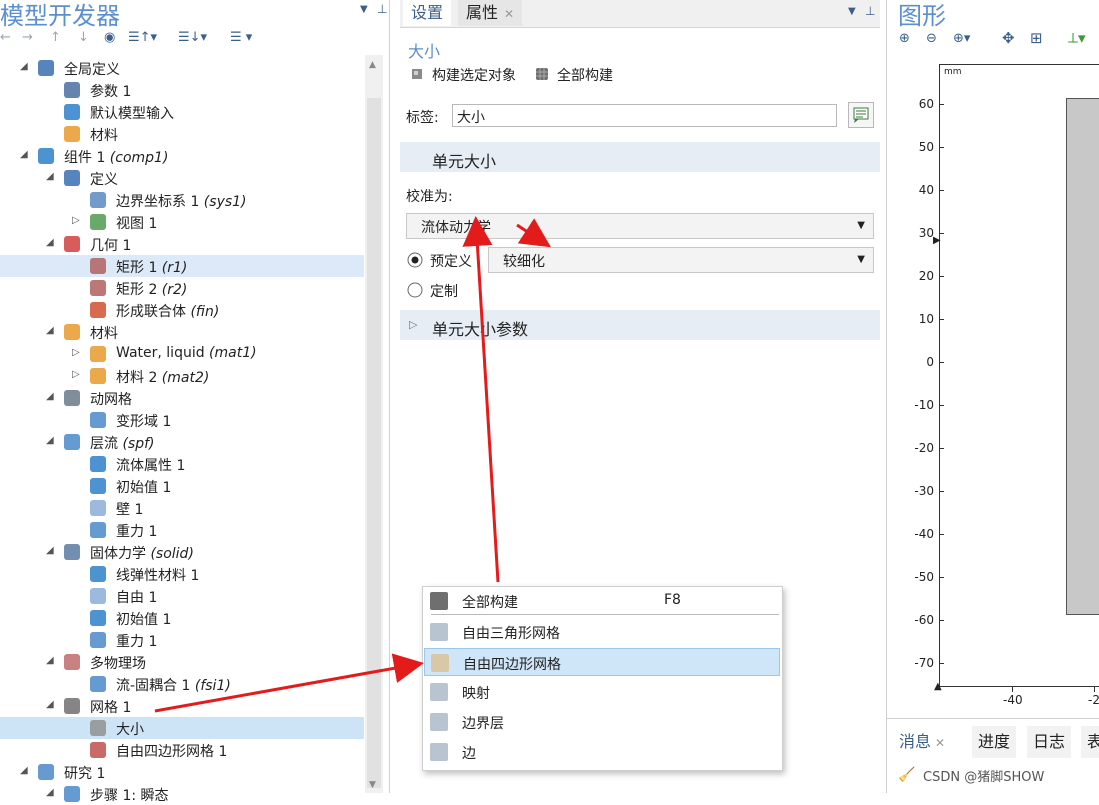 This screenshot has width=1099, height=805. I want to click on tree-scrollbar-thumb, so click(374, 443).